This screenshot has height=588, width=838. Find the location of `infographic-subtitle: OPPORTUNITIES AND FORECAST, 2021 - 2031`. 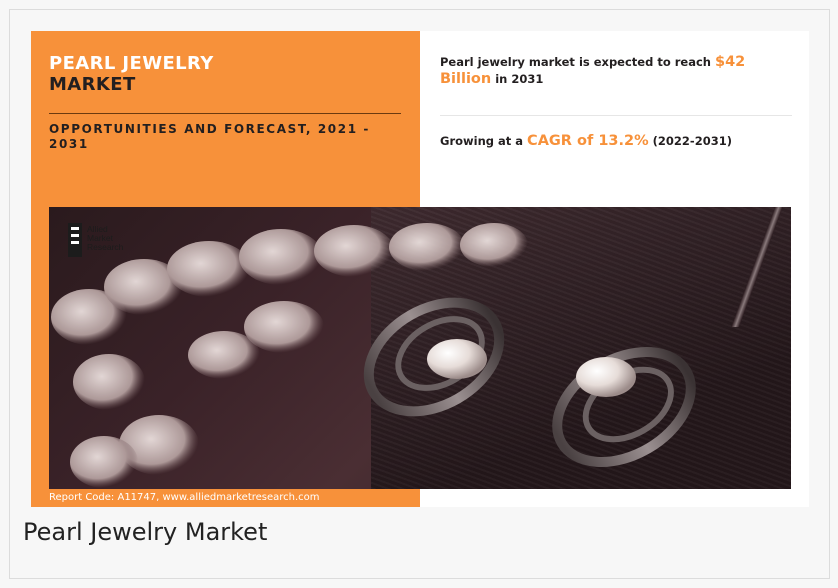

infographic-subtitle: OPPORTUNITIES AND FORECAST, 2021 - 2031 is located at coordinates (210, 136).